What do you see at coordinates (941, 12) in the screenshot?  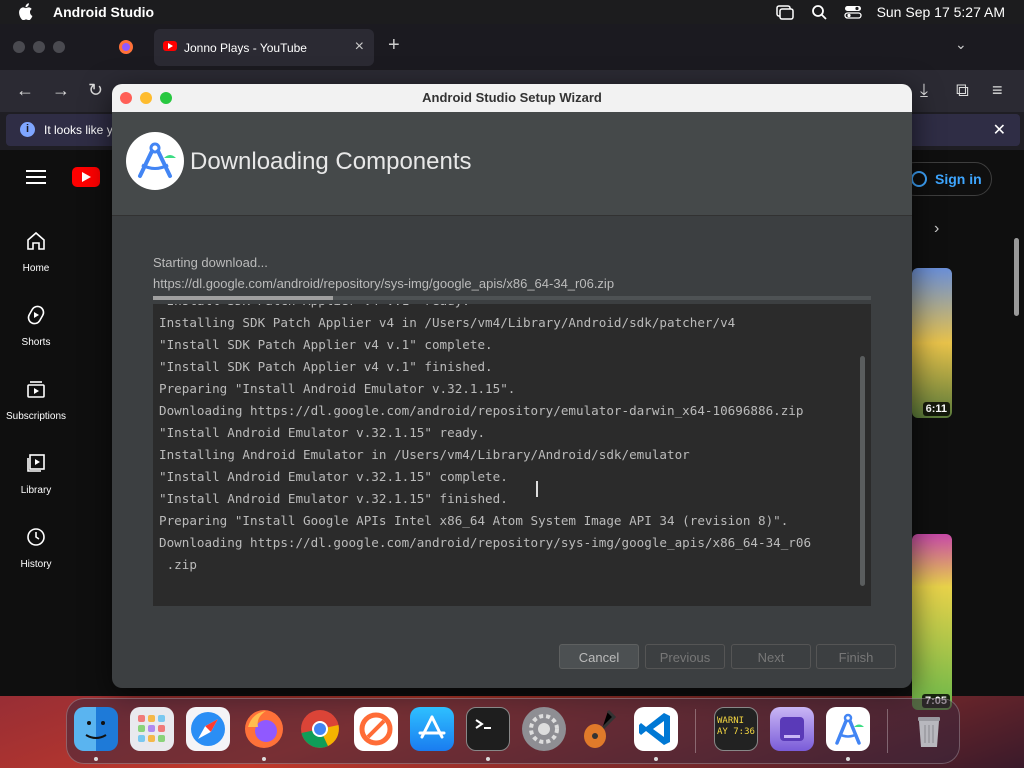 I see `menu-clock: Sun Sep 17 5:27 AM` at bounding box center [941, 12].